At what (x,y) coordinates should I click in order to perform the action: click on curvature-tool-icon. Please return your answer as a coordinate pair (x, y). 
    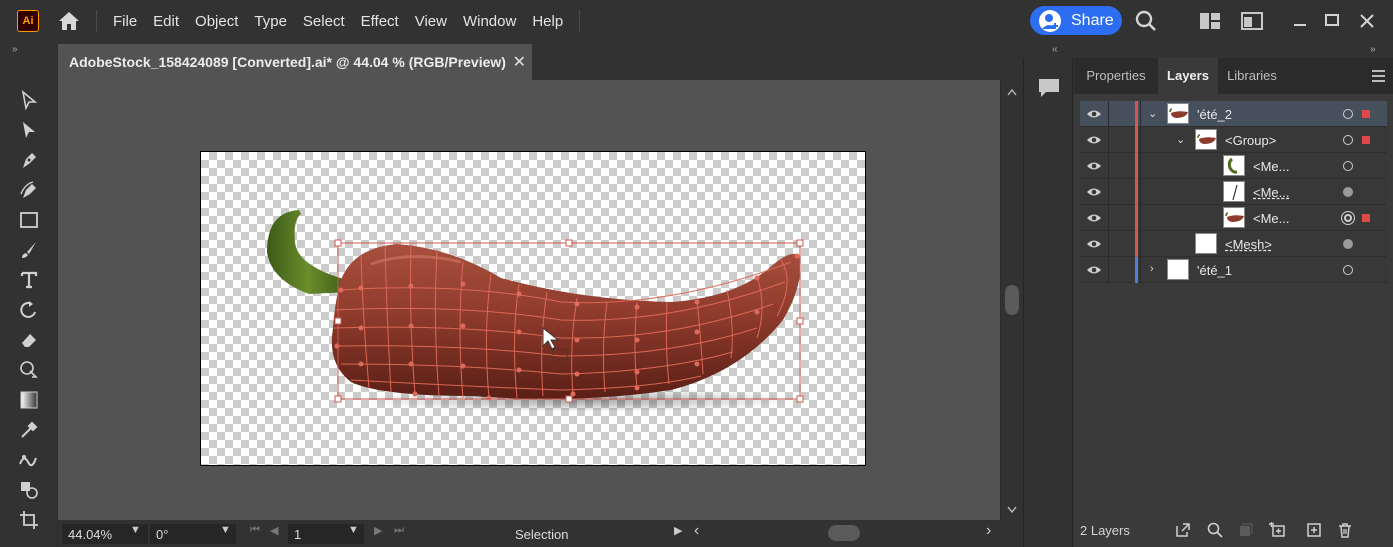
    Looking at the image, I should click on (29, 190).